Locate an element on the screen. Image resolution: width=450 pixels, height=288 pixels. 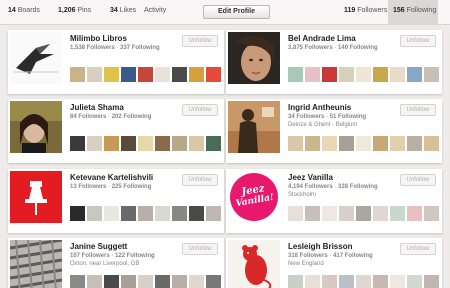
followers-tab: 119 Followers is located at coordinates (365, 10).